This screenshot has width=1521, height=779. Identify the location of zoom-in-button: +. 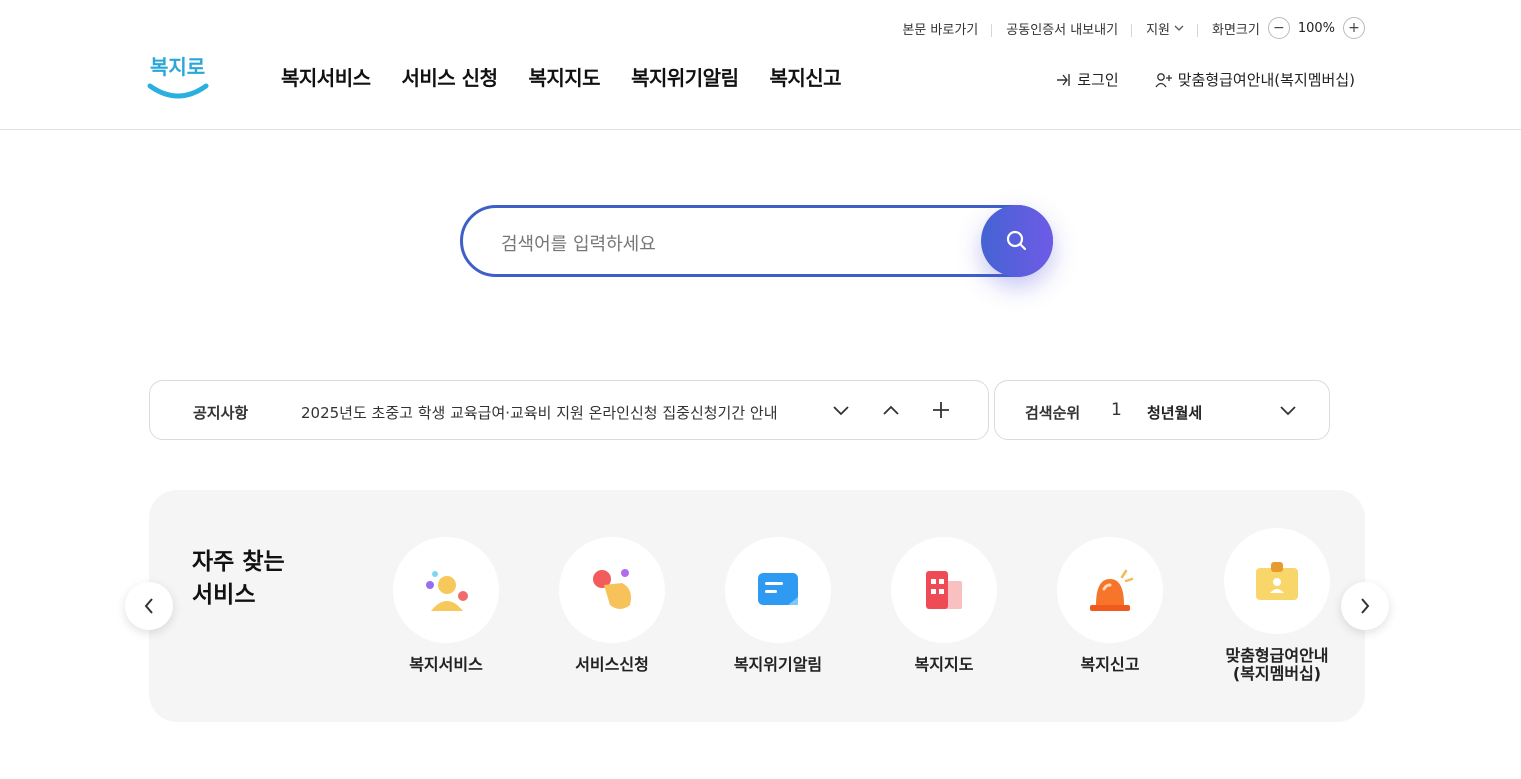
(1354, 28).